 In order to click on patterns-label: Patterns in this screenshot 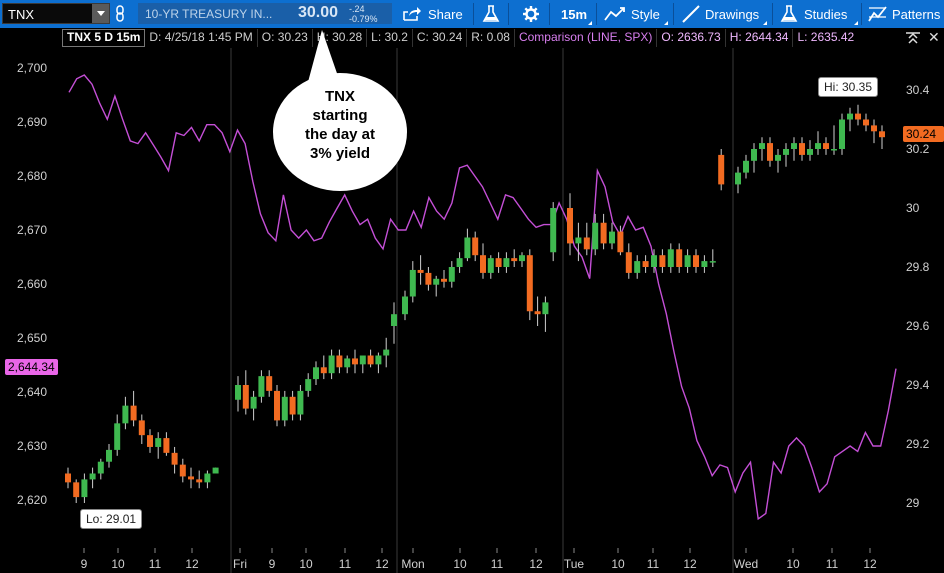, I will do `click(916, 14)`.